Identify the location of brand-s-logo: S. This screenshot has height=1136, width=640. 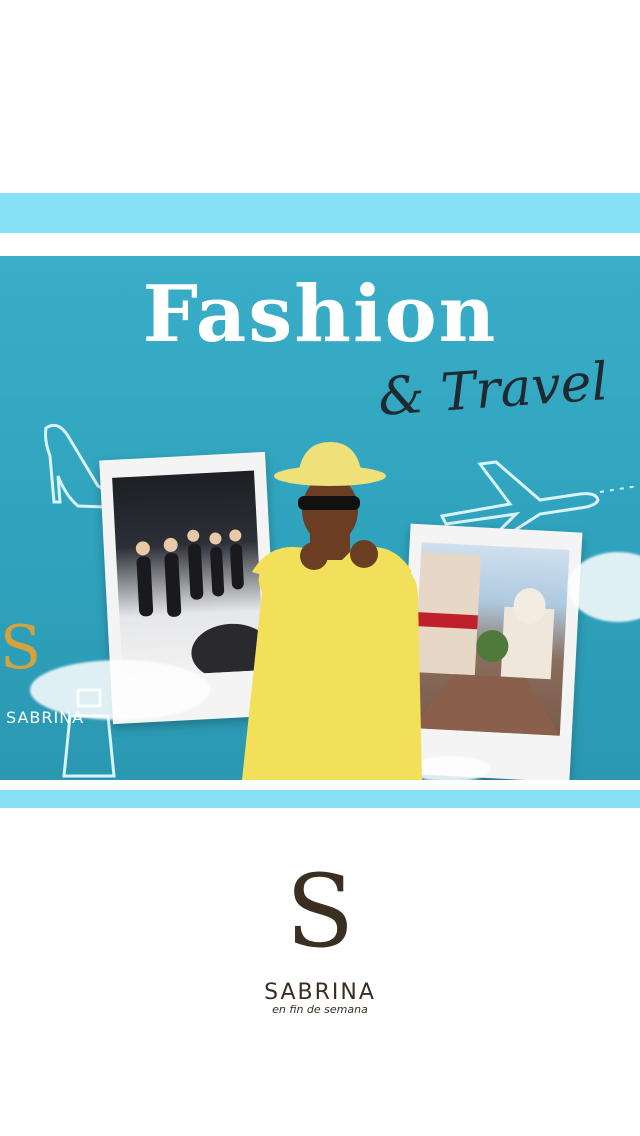
(320, 911).